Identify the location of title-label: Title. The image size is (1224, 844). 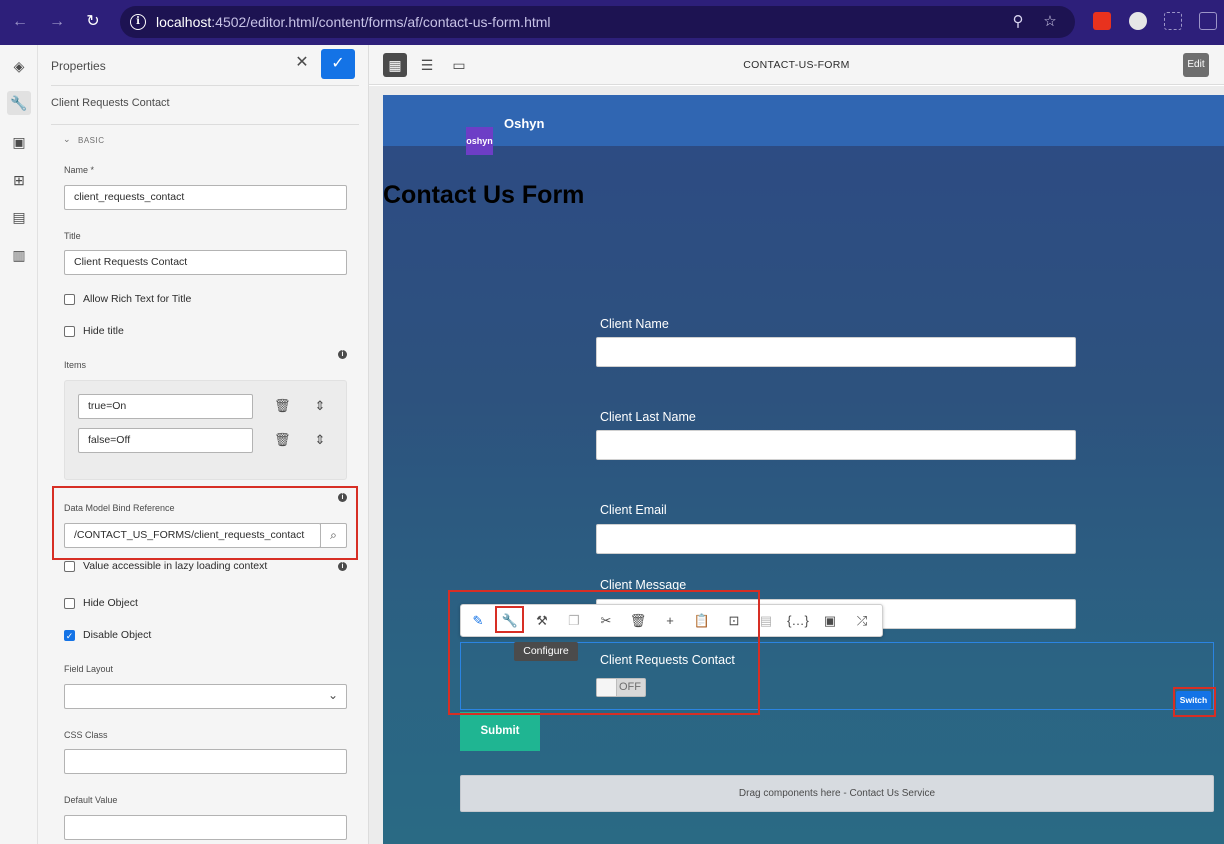
(72, 236).